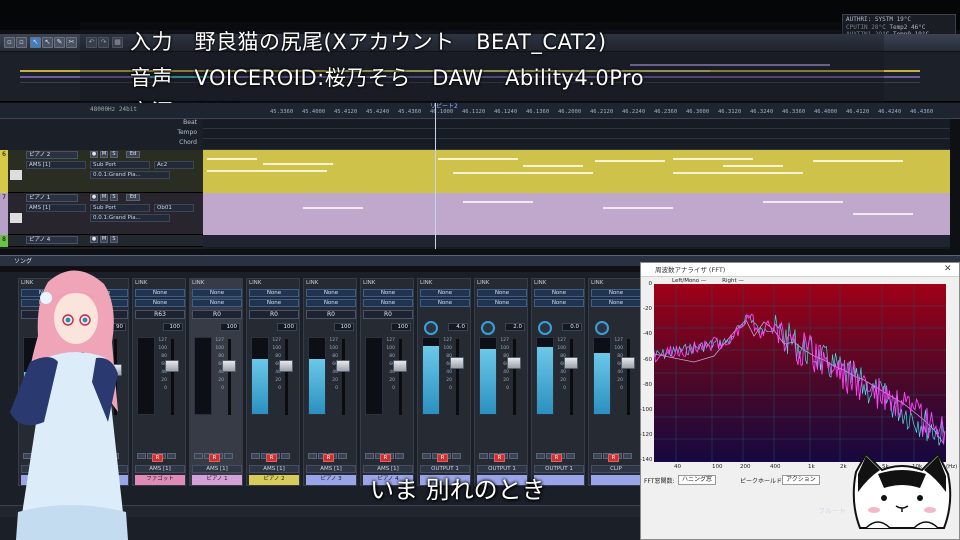 This screenshot has height=540, width=960. Describe the element at coordinates (576, 241) in the screenshot. I see `empty-lane` at that location.